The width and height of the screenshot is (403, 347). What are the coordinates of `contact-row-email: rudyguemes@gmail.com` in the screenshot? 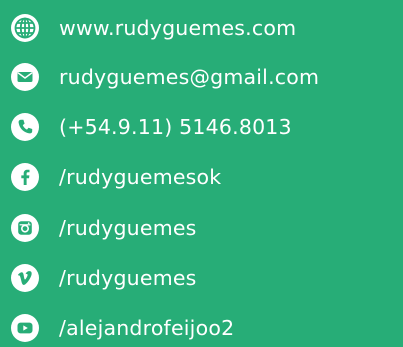 It's located at (164, 77).